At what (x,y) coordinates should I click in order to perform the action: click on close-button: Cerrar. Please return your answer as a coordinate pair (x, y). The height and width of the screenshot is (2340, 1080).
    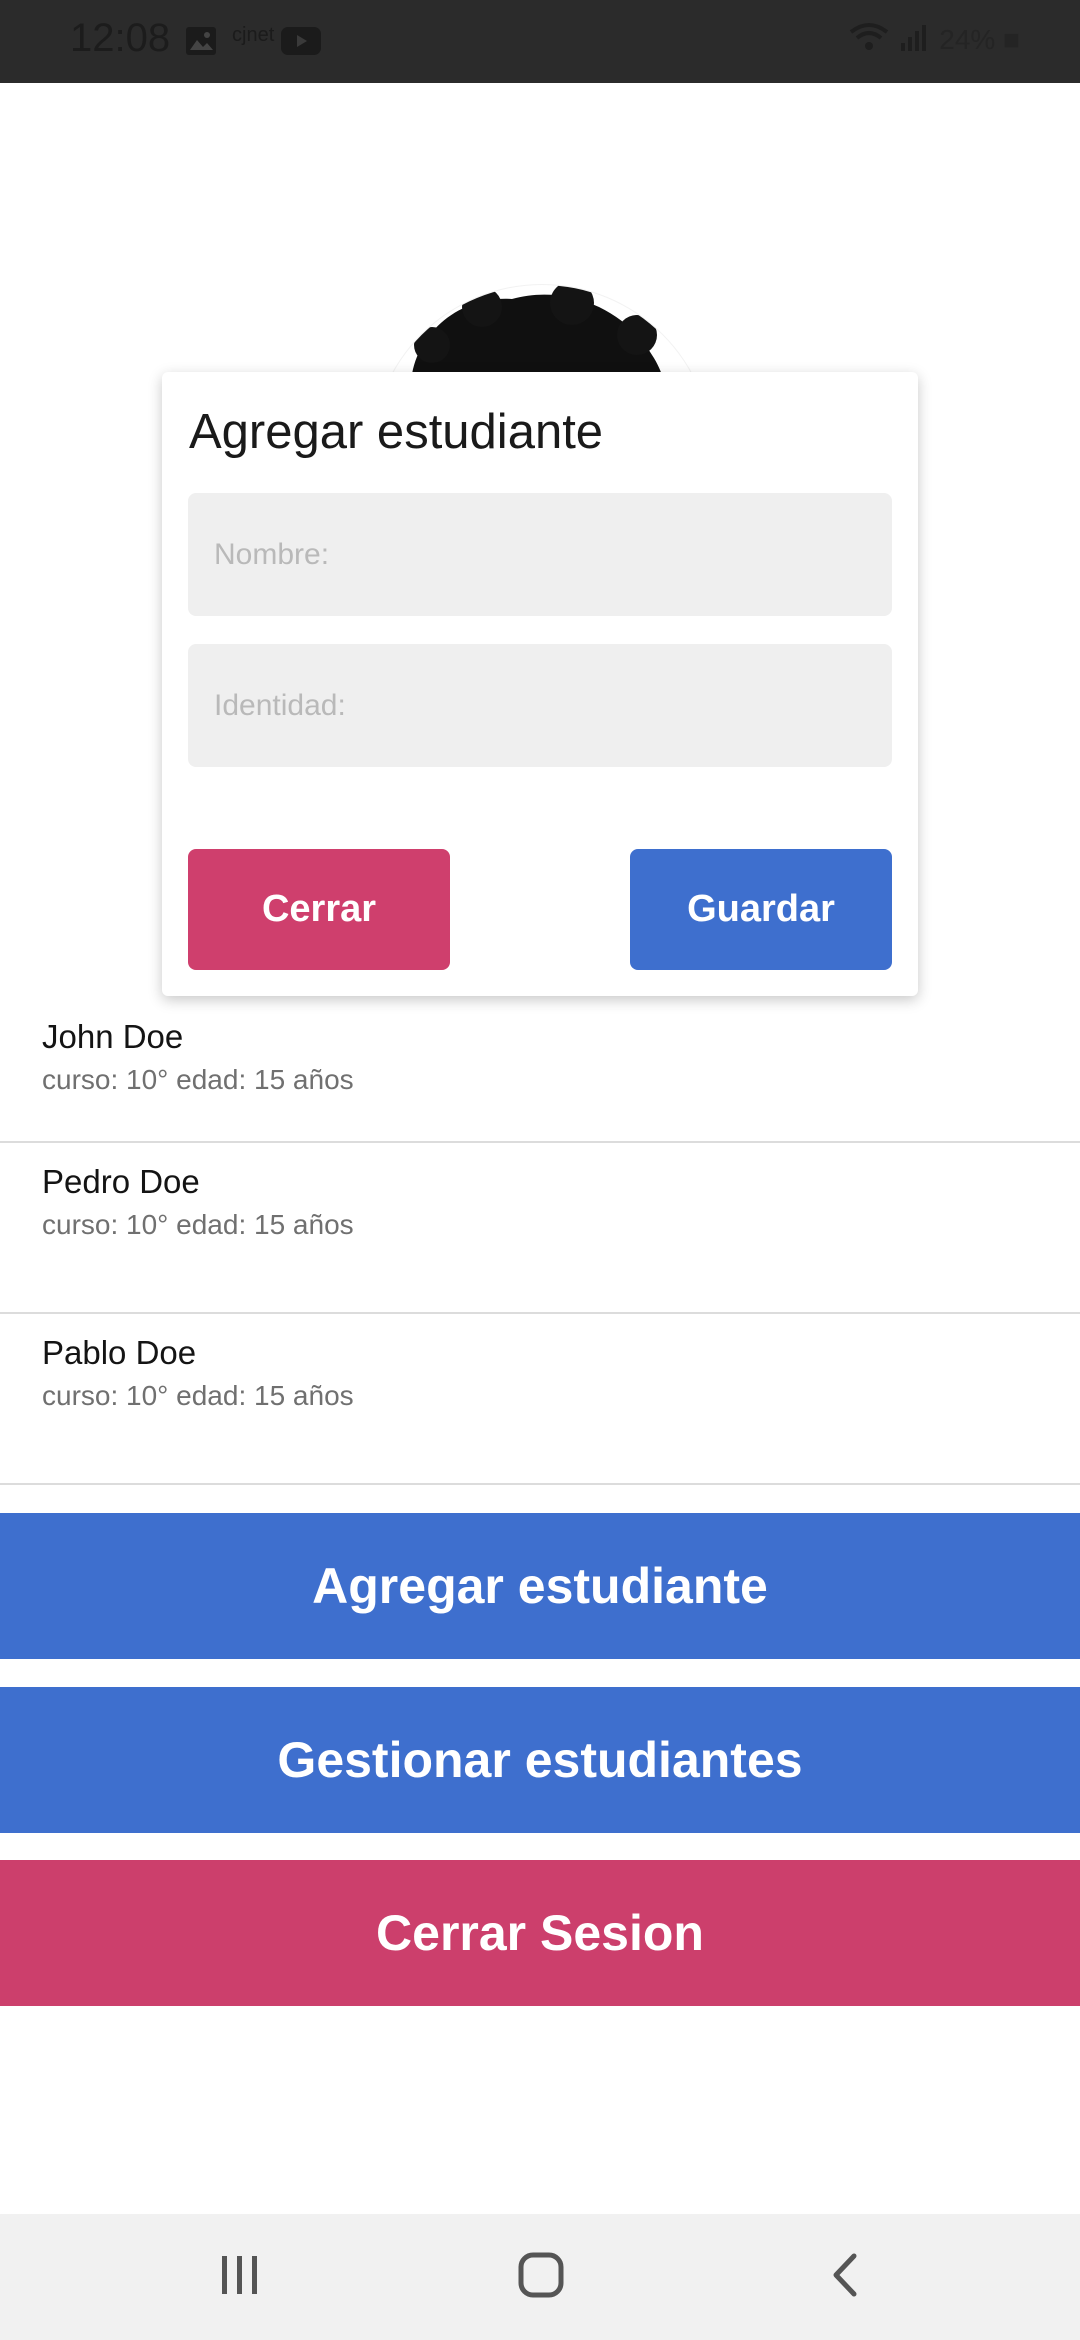
    Looking at the image, I should click on (319, 909).